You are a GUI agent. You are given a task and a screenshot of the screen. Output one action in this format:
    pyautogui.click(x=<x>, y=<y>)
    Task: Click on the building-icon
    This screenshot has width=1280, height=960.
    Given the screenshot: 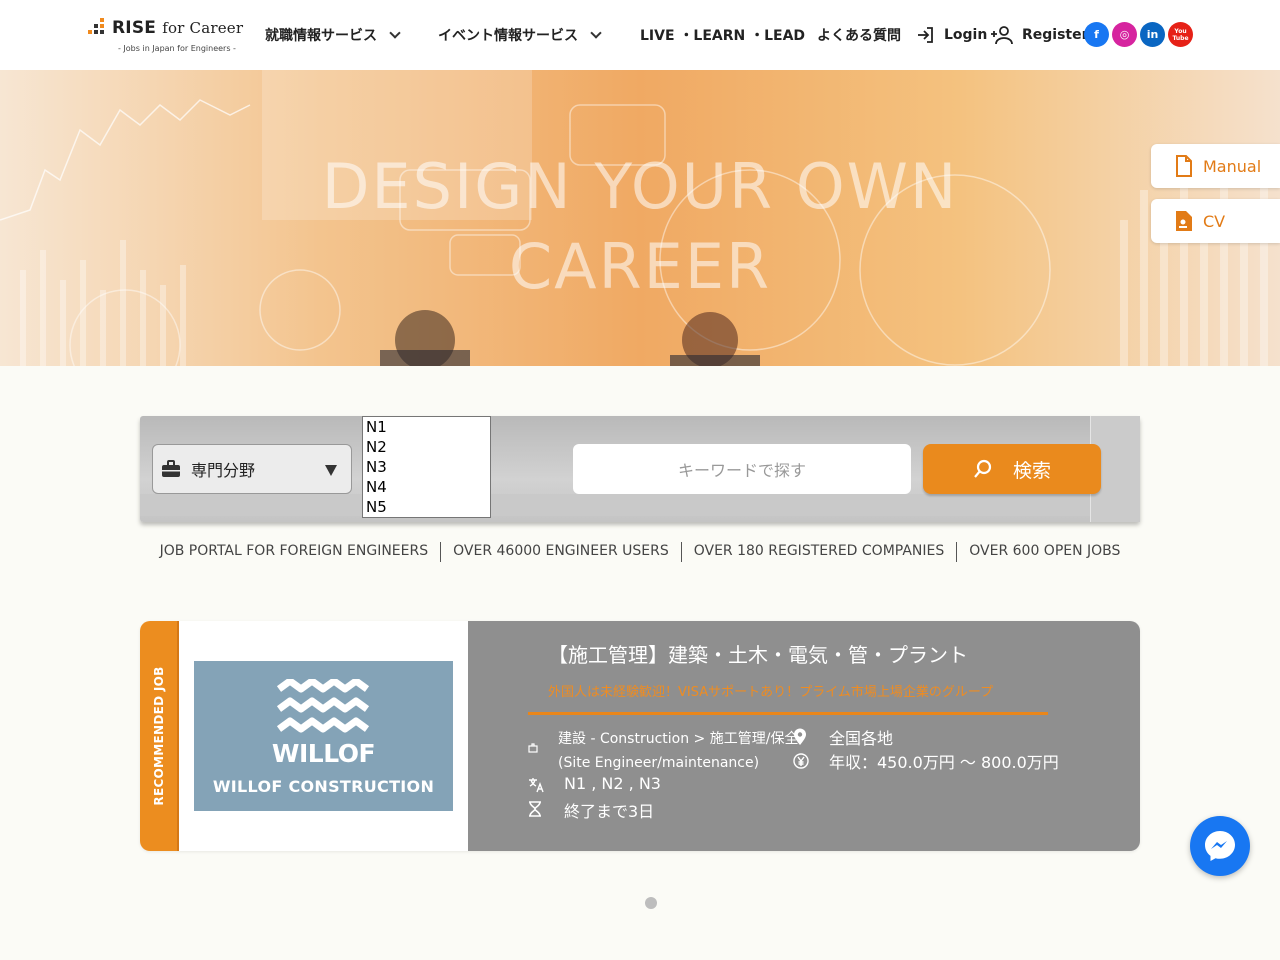 What is the action you would take?
    pyautogui.click(x=533, y=748)
    